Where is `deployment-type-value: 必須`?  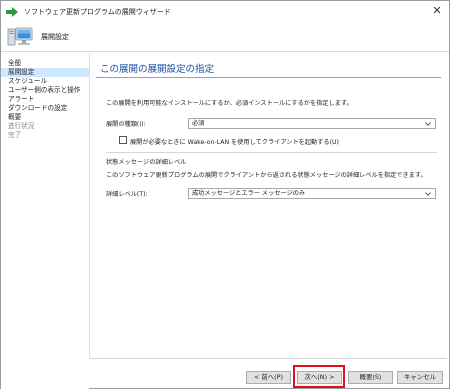 deployment-type-value: 必須 is located at coordinates (198, 123).